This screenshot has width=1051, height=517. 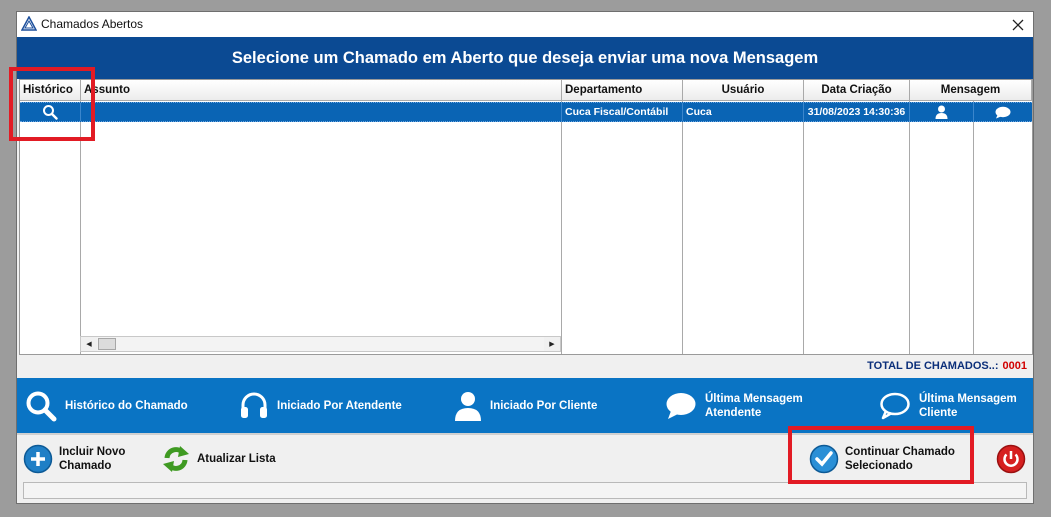 What do you see at coordinates (92, 459) in the screenshot?
I see `new-ticket-label: Incluir Novo Chamado` at bounding box center [92, 459].